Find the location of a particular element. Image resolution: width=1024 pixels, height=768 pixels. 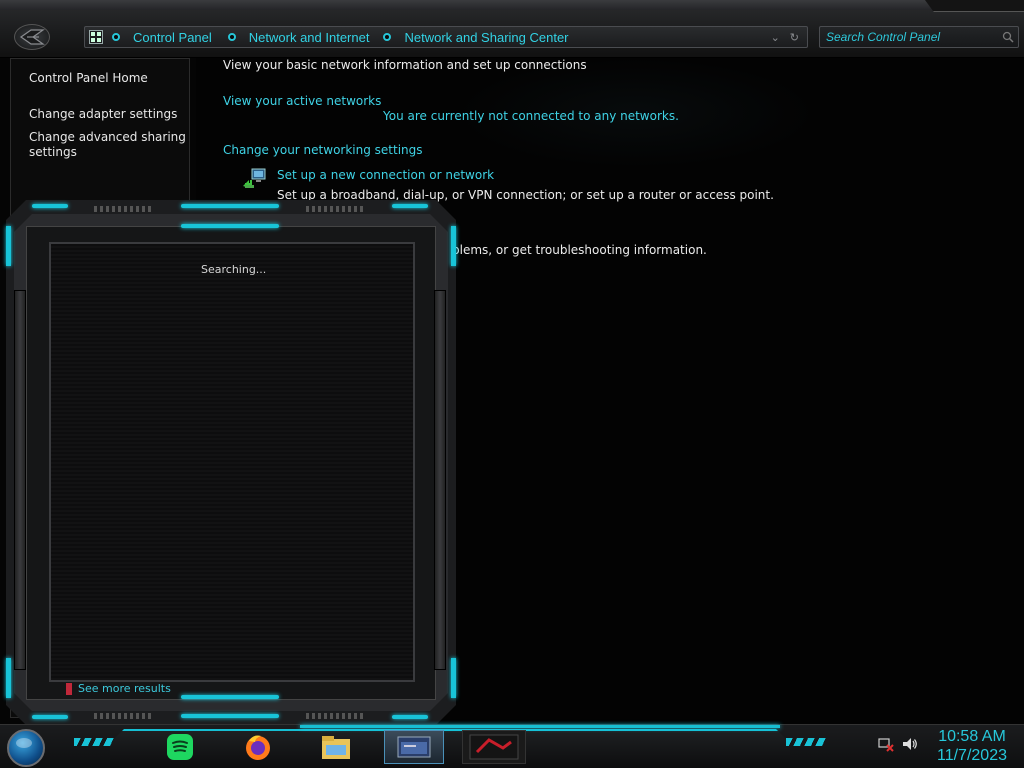

firefox-icon is located at coordinates (258, 747).